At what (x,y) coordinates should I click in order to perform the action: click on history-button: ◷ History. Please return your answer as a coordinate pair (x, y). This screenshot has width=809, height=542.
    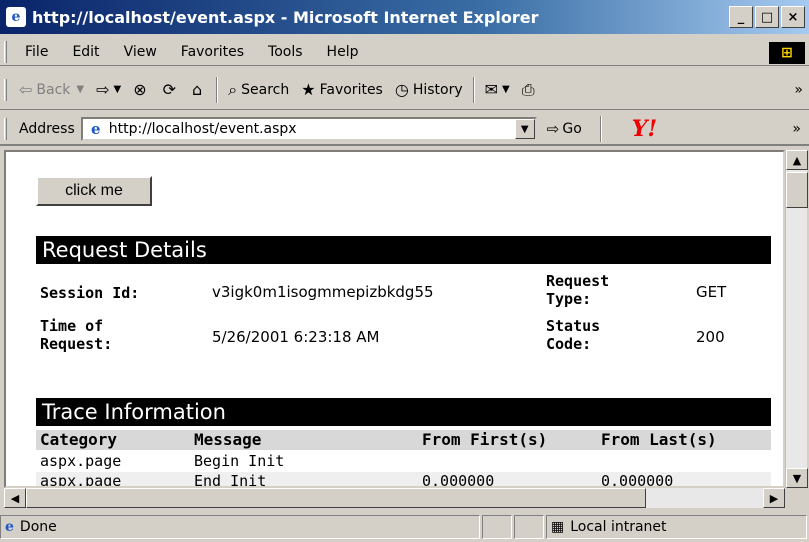
    Looking at the image, I should click on (429, 89).